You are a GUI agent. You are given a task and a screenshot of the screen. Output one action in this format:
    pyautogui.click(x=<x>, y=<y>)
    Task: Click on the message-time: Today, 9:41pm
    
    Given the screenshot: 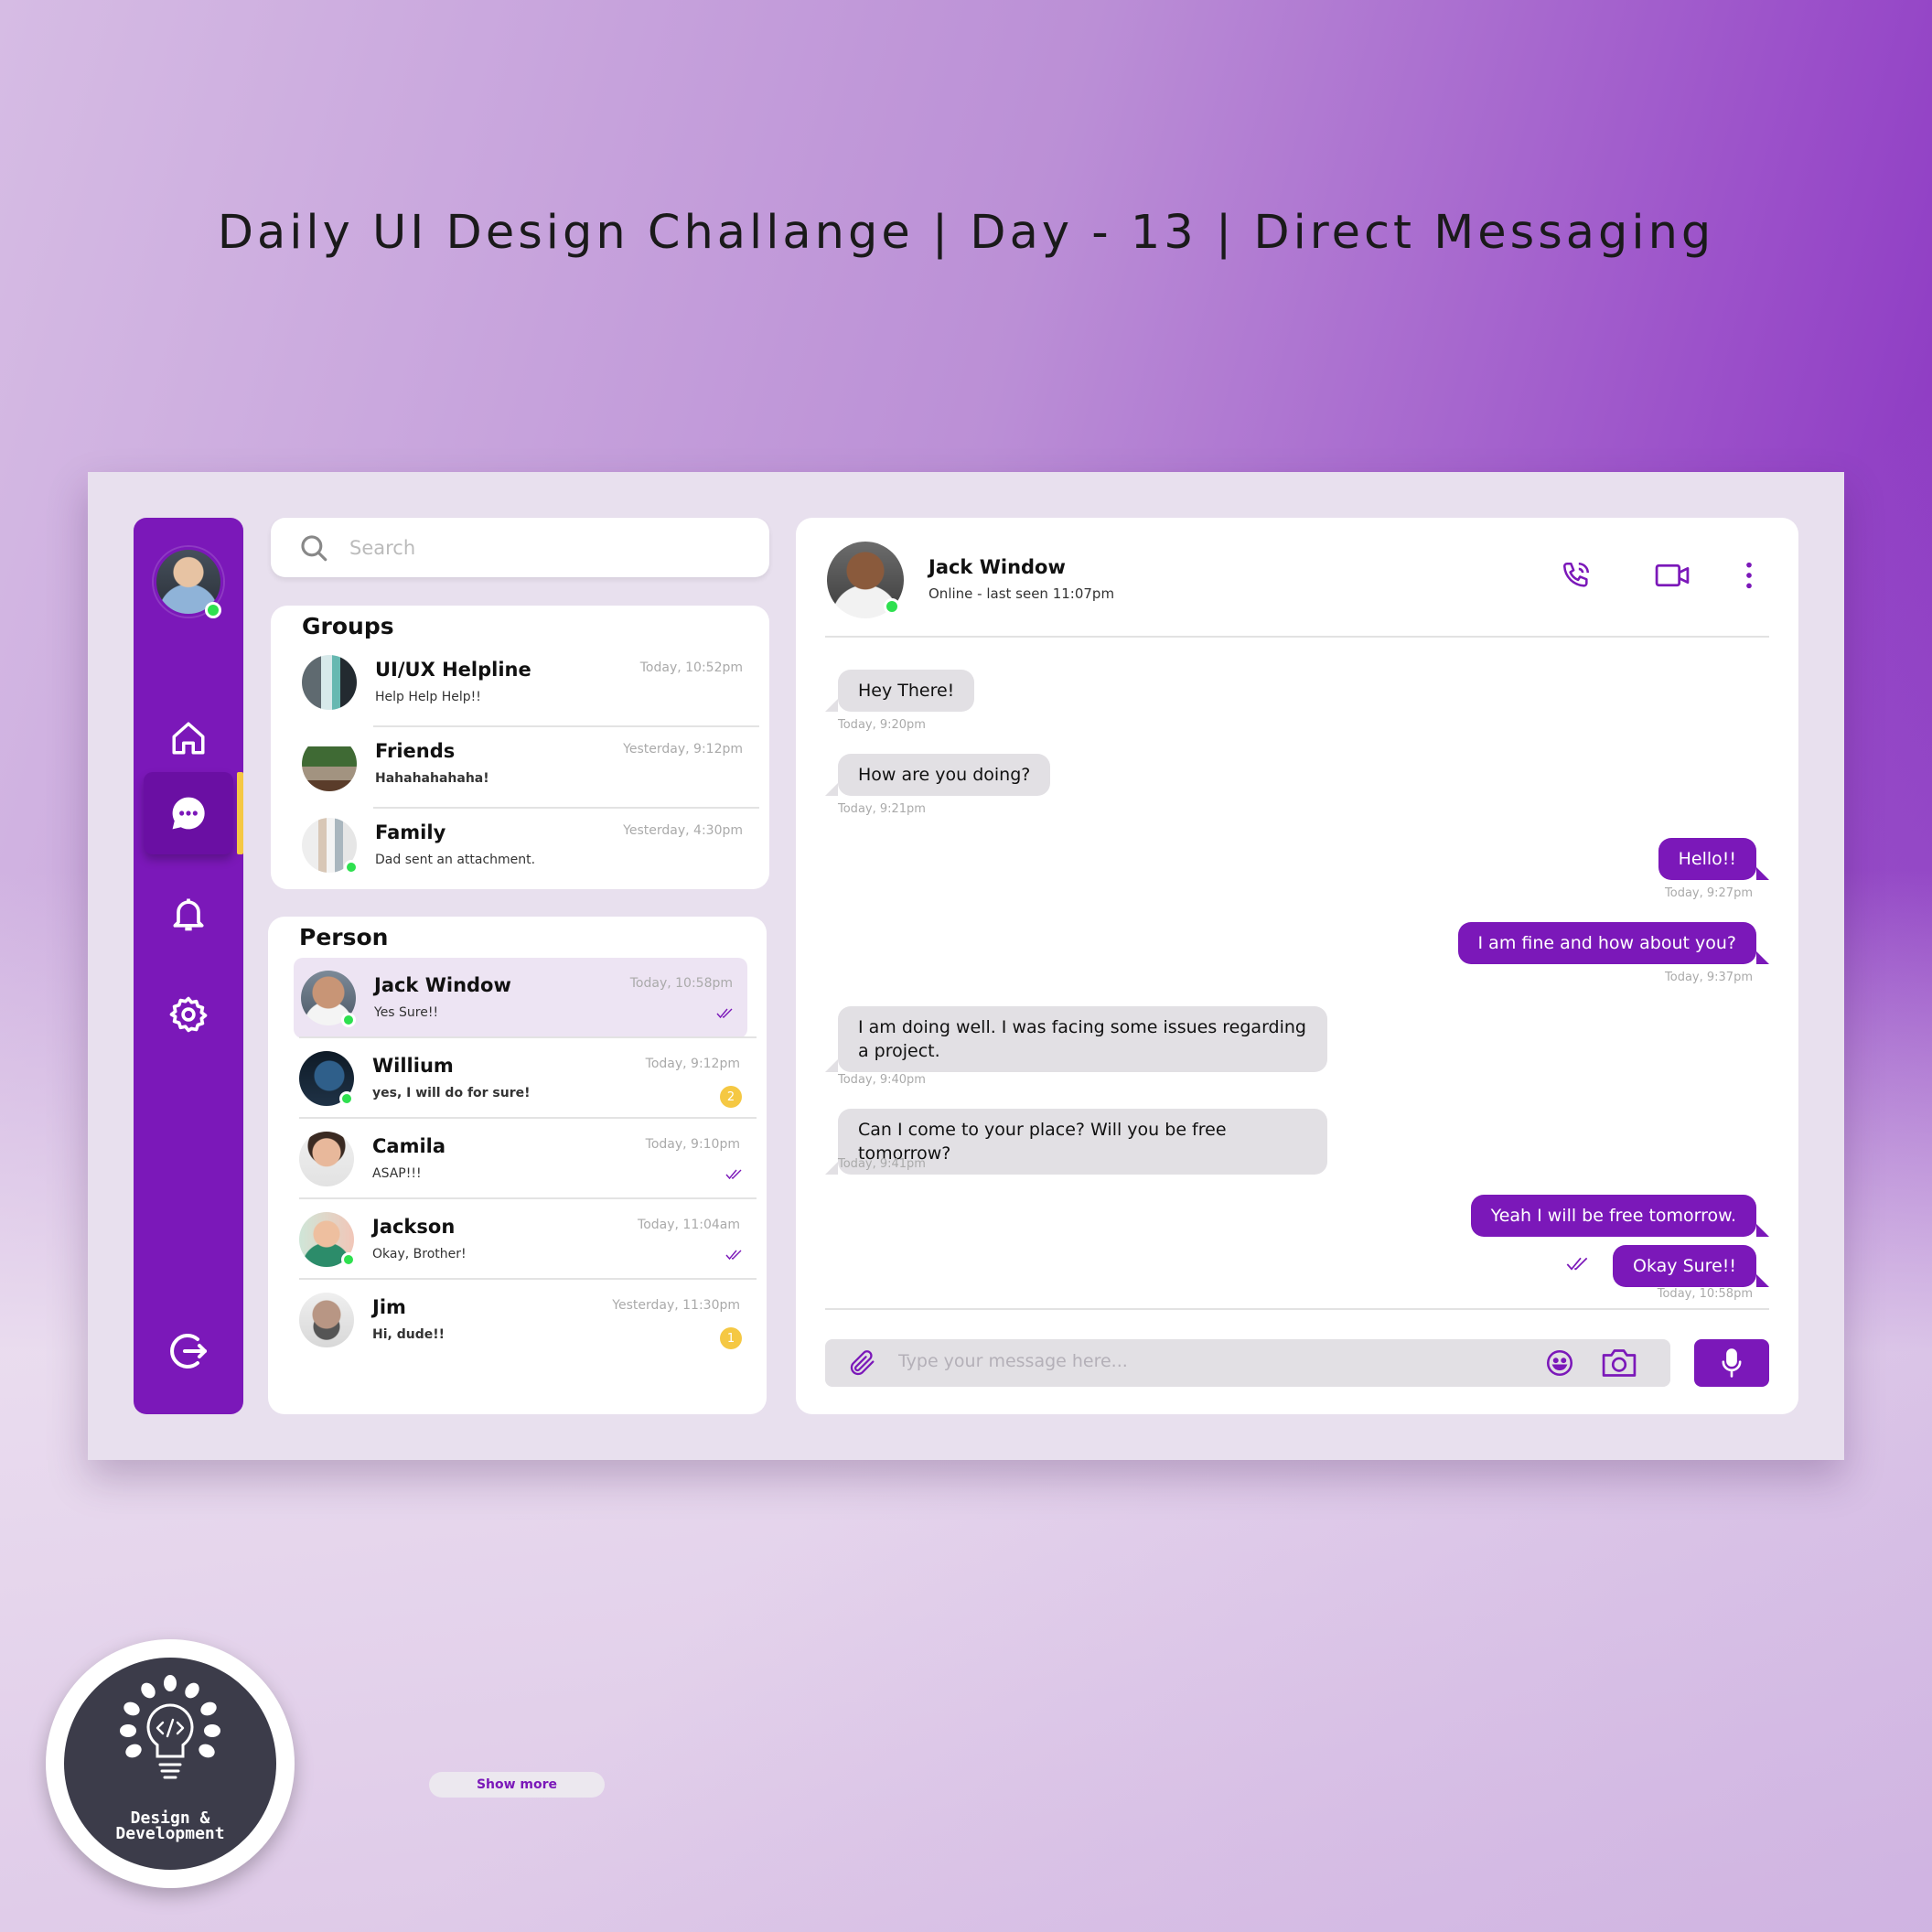 What is the action you would take?
    pyautogui.click(x=882, y=1164)
    